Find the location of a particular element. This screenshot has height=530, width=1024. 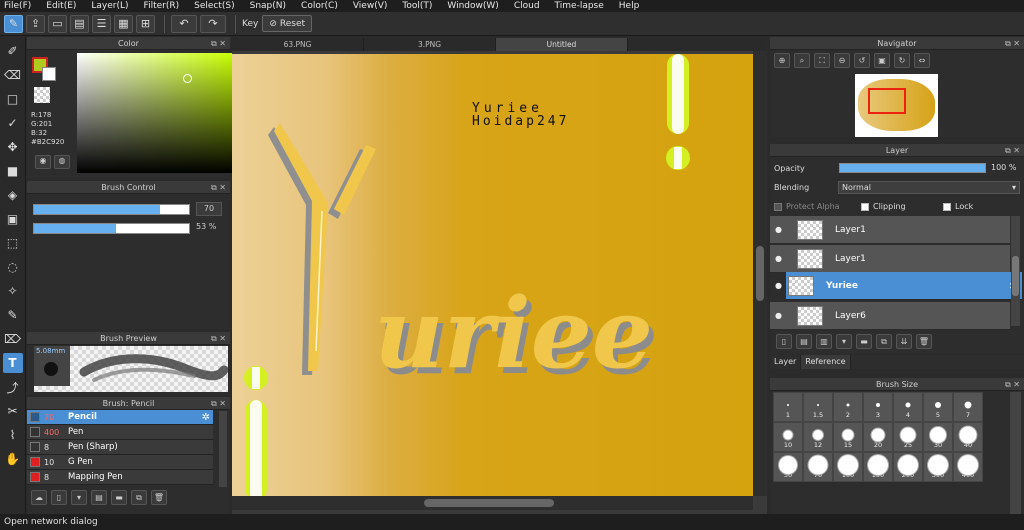

select-pen-tool: ✎ is located at coordinates (13, 315).